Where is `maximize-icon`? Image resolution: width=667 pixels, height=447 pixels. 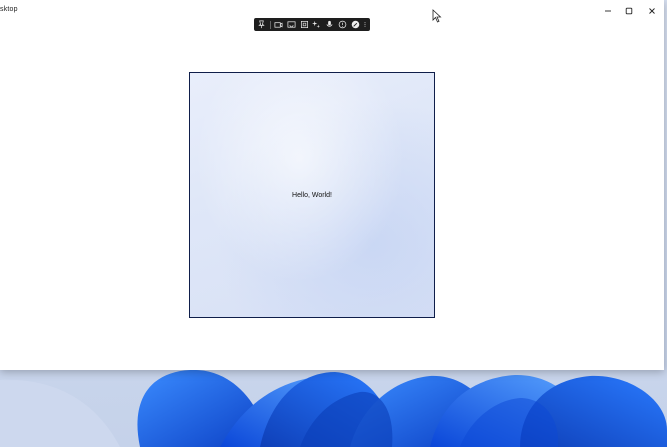
maximize-icon is located at coordinates (629, 11).